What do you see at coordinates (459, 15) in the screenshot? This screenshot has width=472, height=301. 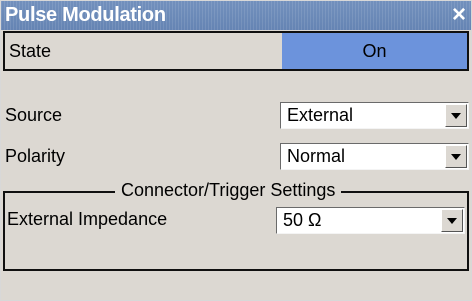 I see `close-icon: ×` at bounding box center [459, 15].